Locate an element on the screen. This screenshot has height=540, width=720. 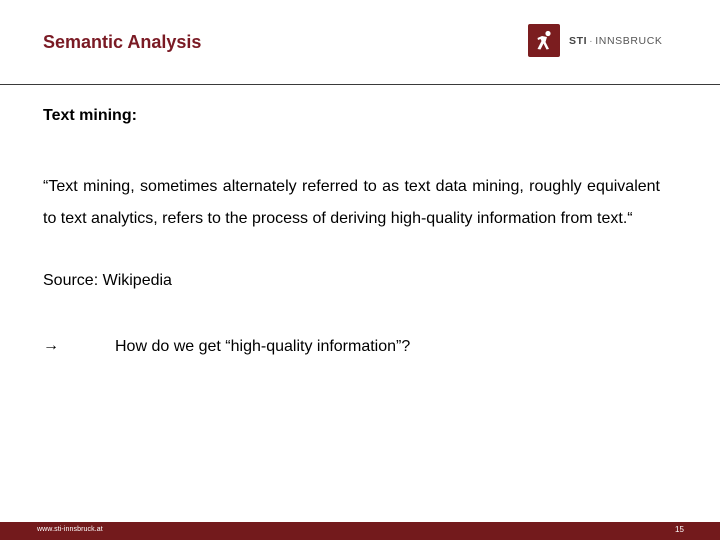
source-citation: Source: Wikipedia is located at coordinates (107, 280).